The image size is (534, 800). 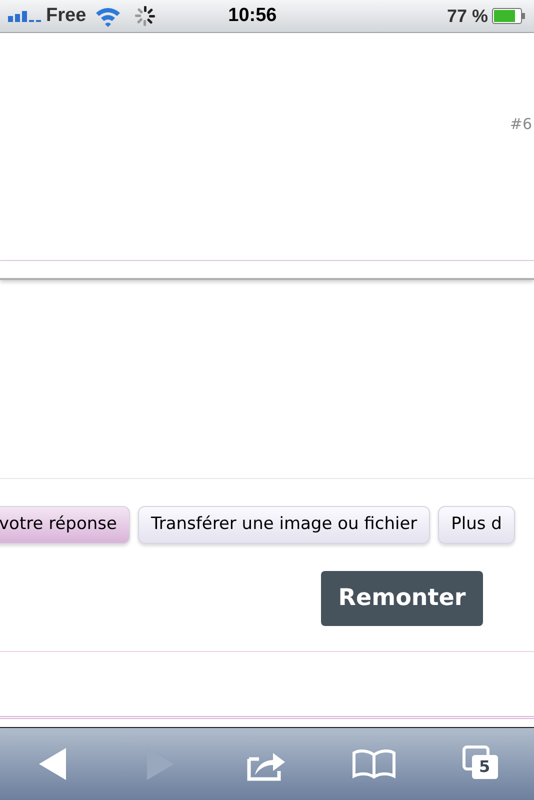 What do you see at coordinates (284, 525) in the screenshot?
I see `action-button: Transférer une image ou fichier` at bounding box center [284, 525].